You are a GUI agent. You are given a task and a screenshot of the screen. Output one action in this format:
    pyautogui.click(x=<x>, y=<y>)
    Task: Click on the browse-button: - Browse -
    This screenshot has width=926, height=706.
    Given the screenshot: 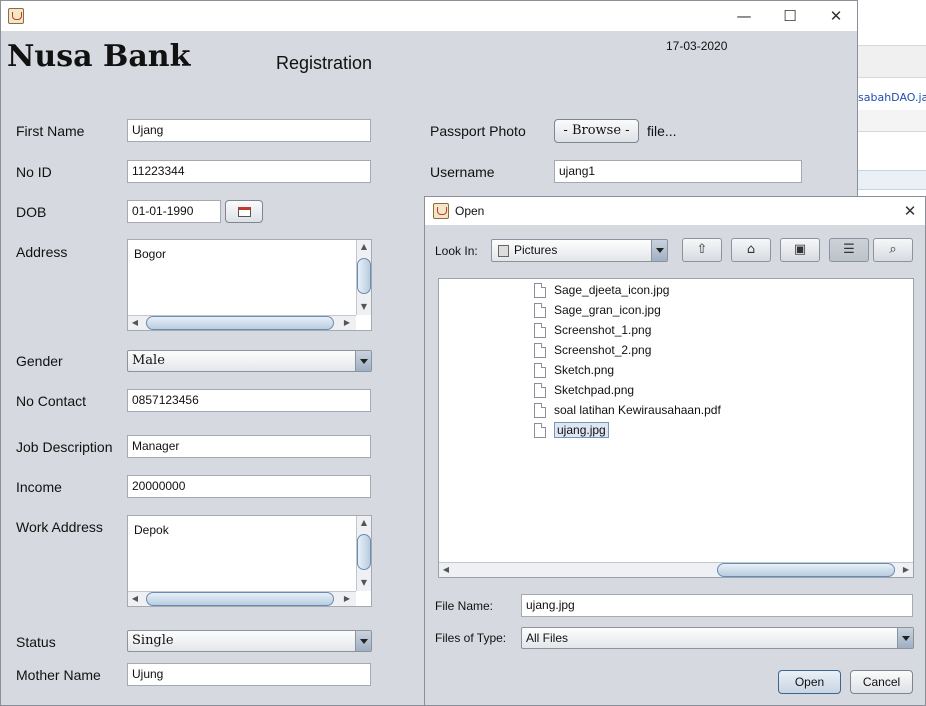 What is the action you would take?
    pyautogui.click(x=596, y=131)
    